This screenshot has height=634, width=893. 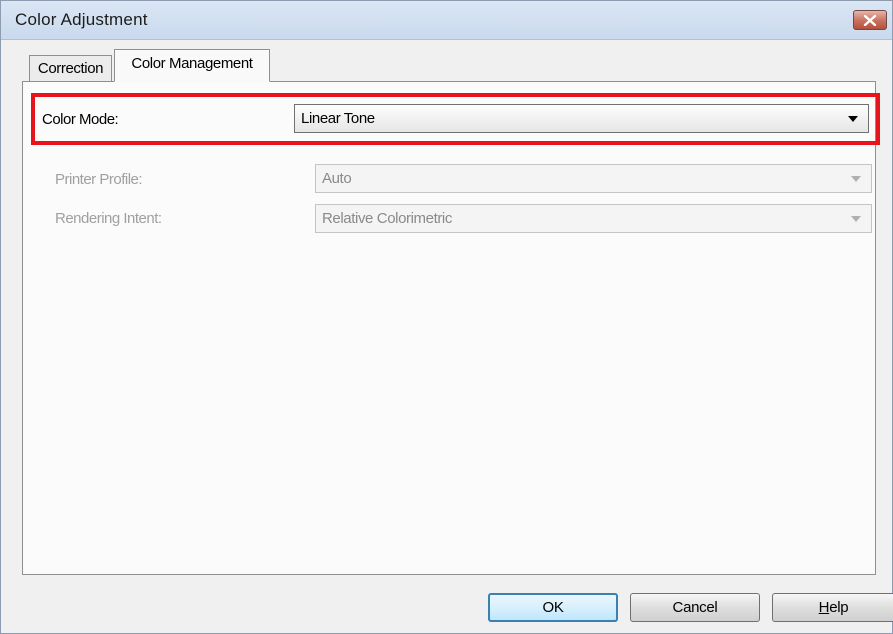 I want to click on cancel-button-label: Cancel, so click(x=695, y=607).